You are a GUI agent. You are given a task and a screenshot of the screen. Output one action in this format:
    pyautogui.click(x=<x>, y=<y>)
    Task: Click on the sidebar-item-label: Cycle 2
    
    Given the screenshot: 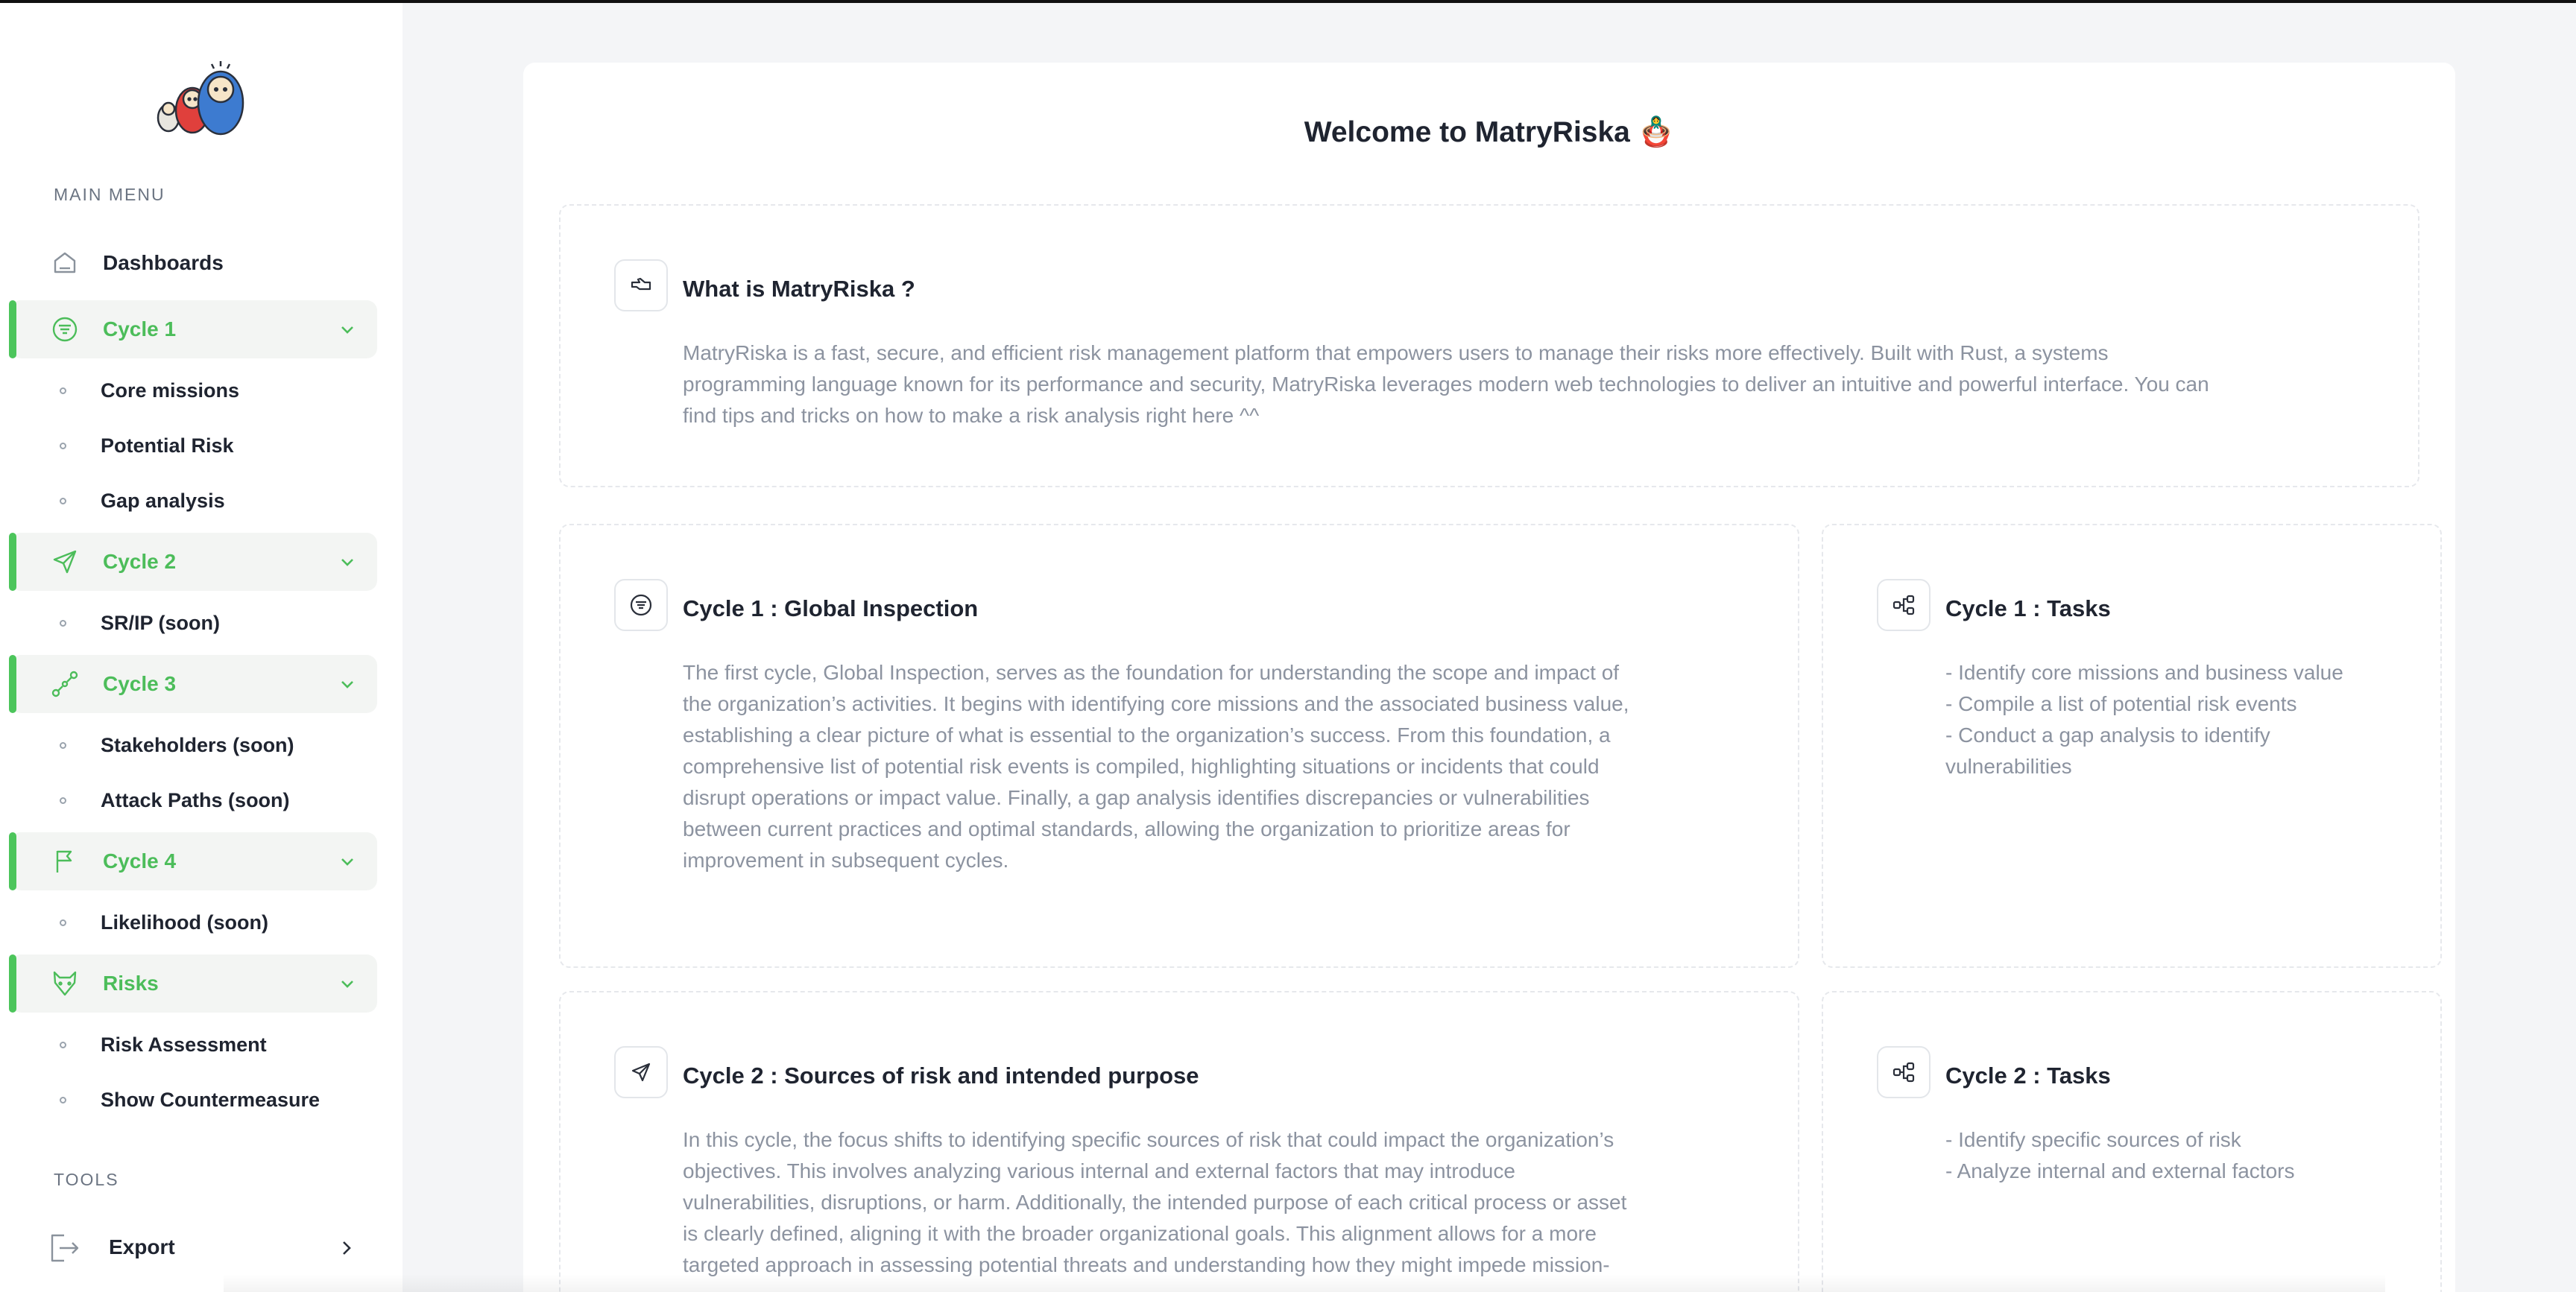 What is the action you would take?
    pyautogui.click(x=140, y=561)
    